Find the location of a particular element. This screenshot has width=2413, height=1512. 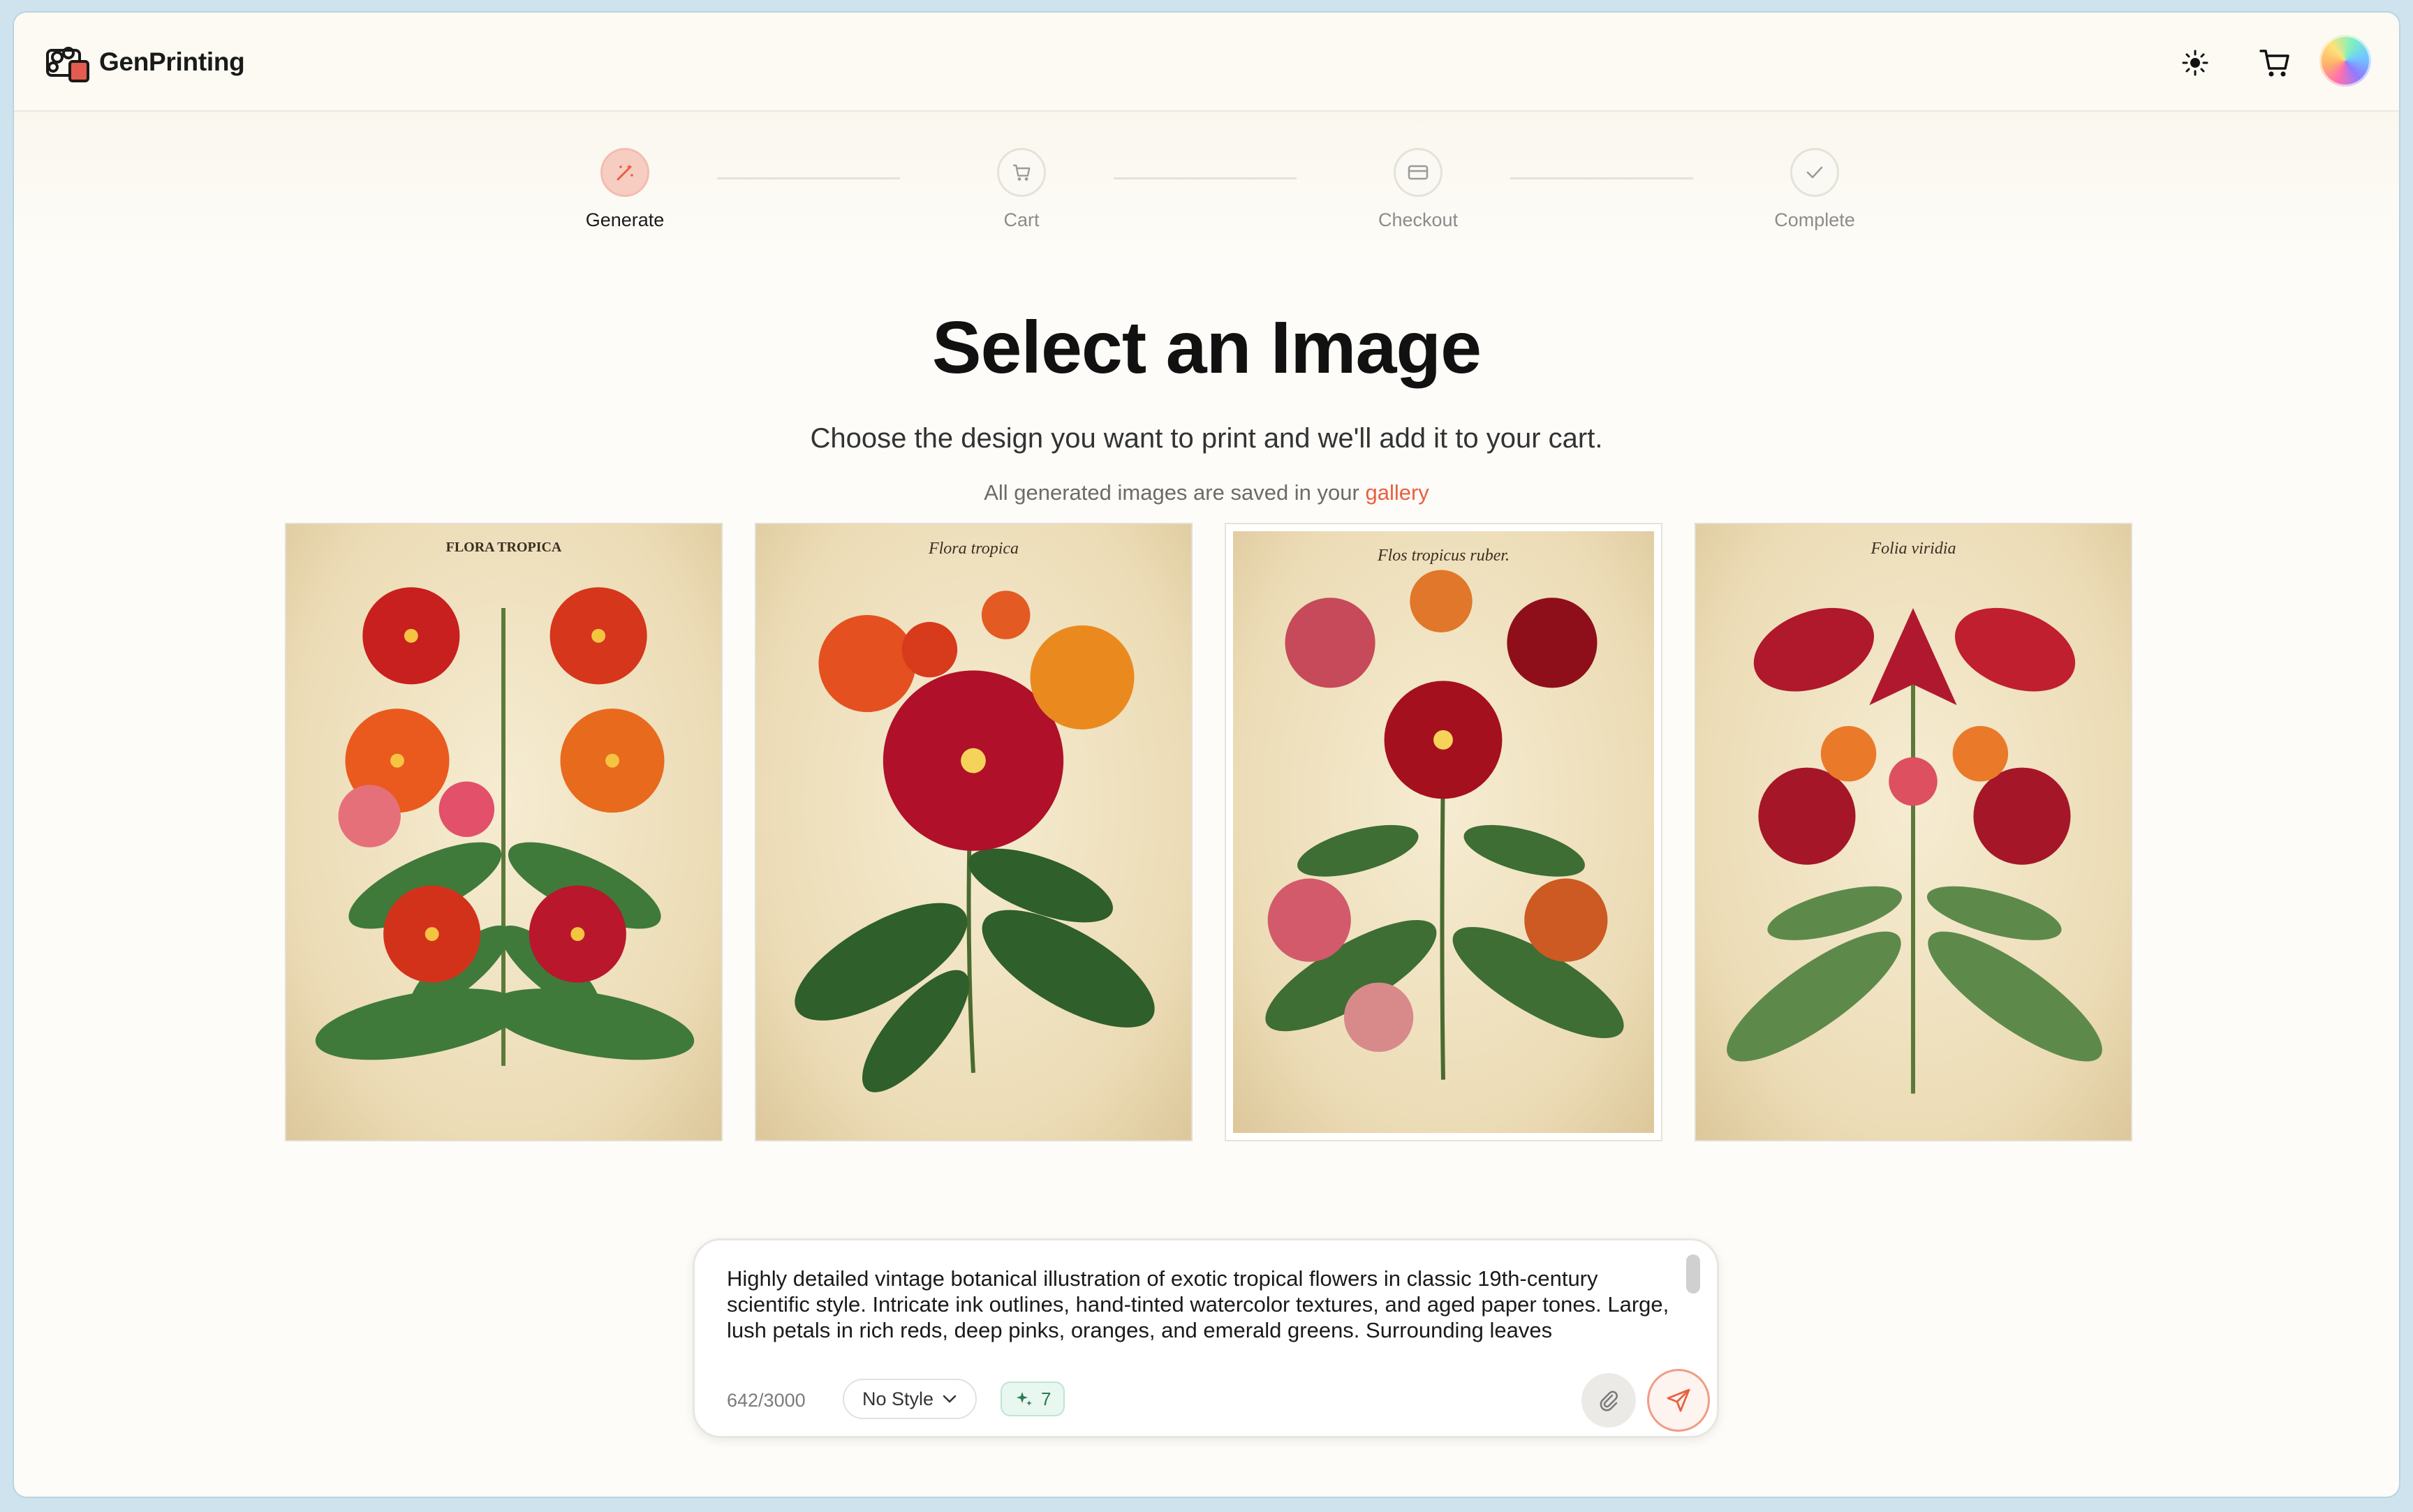

attach-button is located at coordinates (1608, 1400).